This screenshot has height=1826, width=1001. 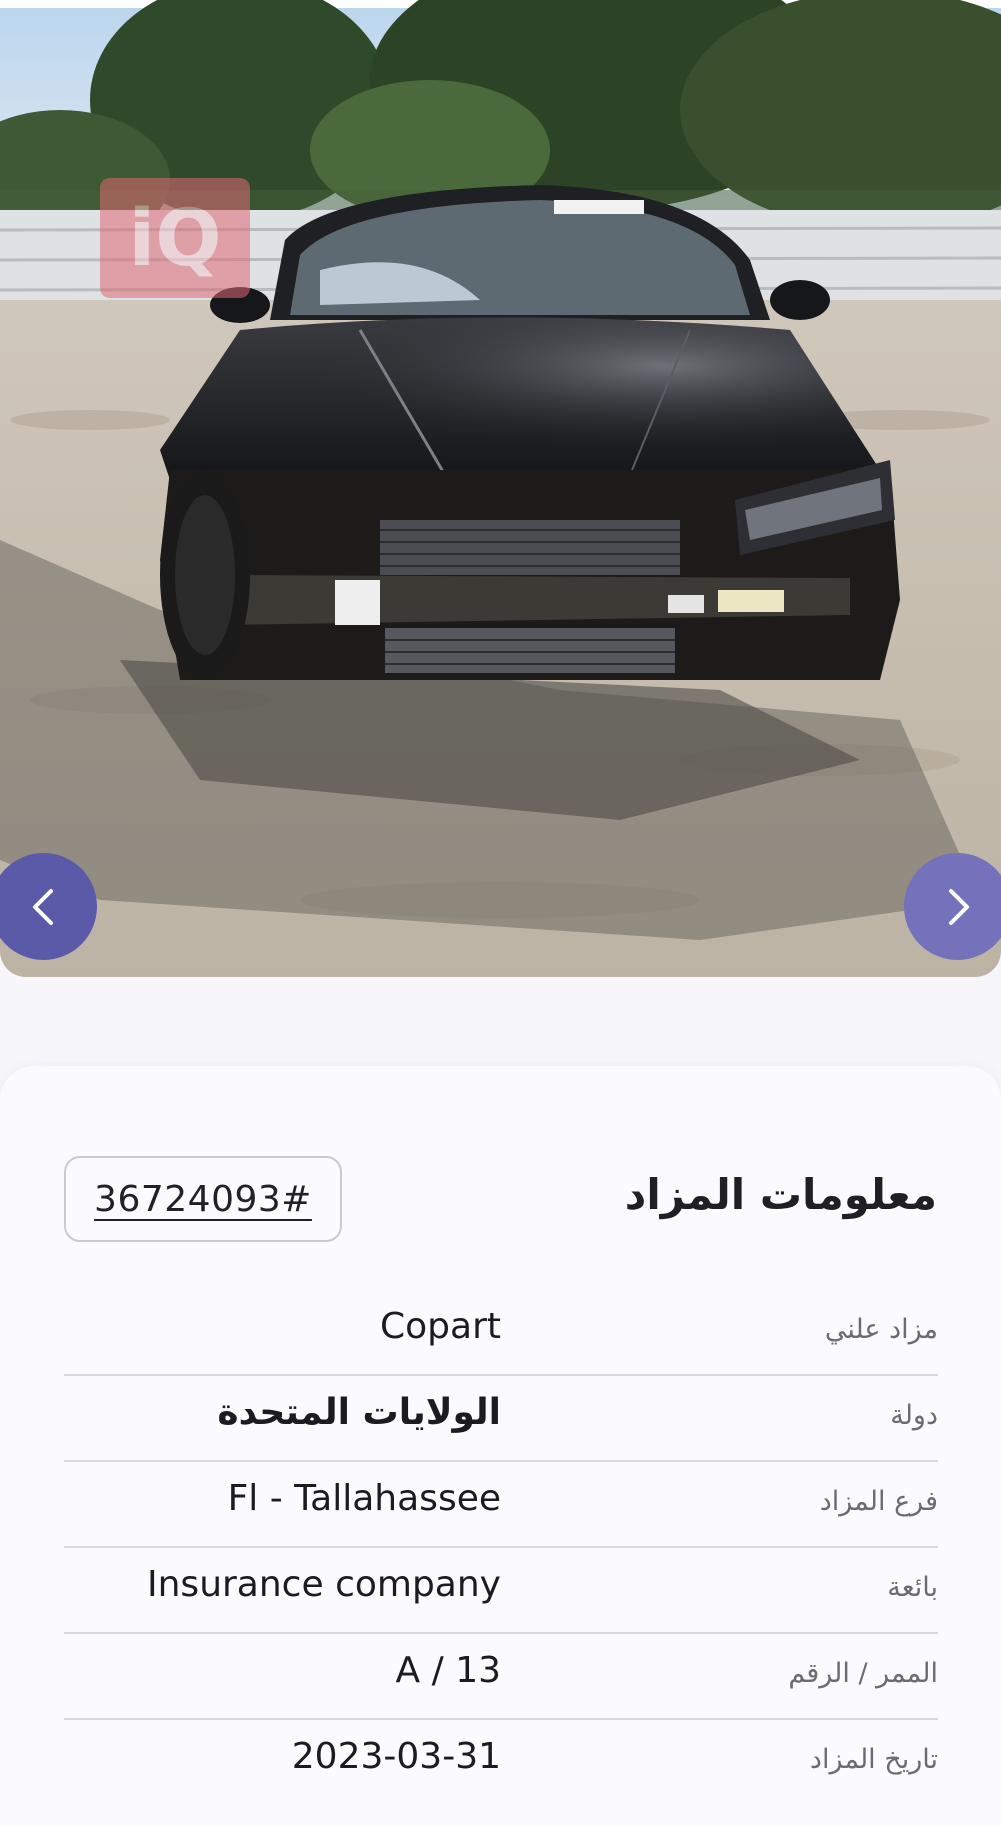 What do you see at coordinates (780, 1194) in the screenshot?
I see `auction-info-title: معلومات المزاد` at bounding box center [780, 1194].